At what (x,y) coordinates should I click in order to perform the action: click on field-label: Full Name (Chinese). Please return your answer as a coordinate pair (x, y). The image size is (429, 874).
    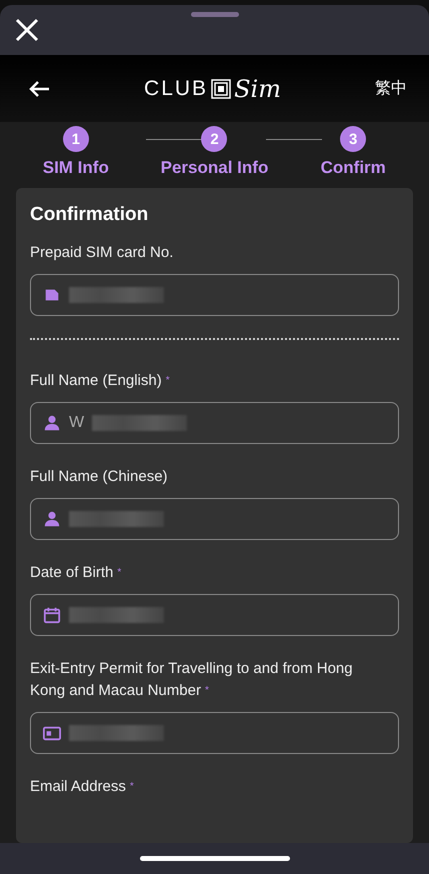
    Looking at the image, I should click on (99, 477).